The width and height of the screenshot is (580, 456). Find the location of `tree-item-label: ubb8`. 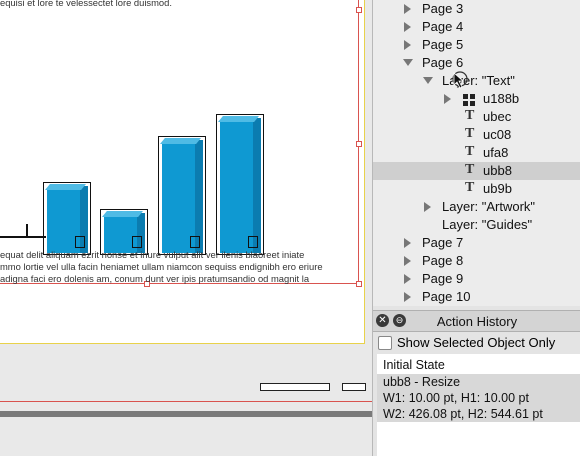

tree-item-label: ubb8 is located at coordinates (497, 170).